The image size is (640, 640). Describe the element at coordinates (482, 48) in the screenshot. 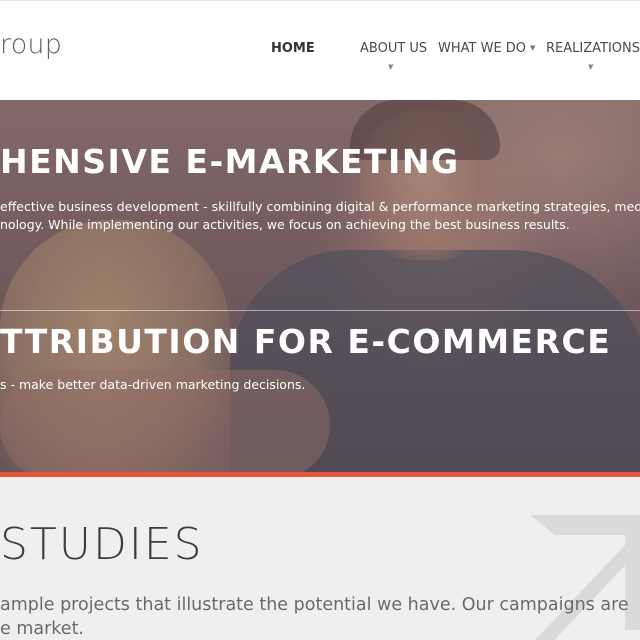

I see `nav-what-we-do-label: WHAT WE DO` at that location.